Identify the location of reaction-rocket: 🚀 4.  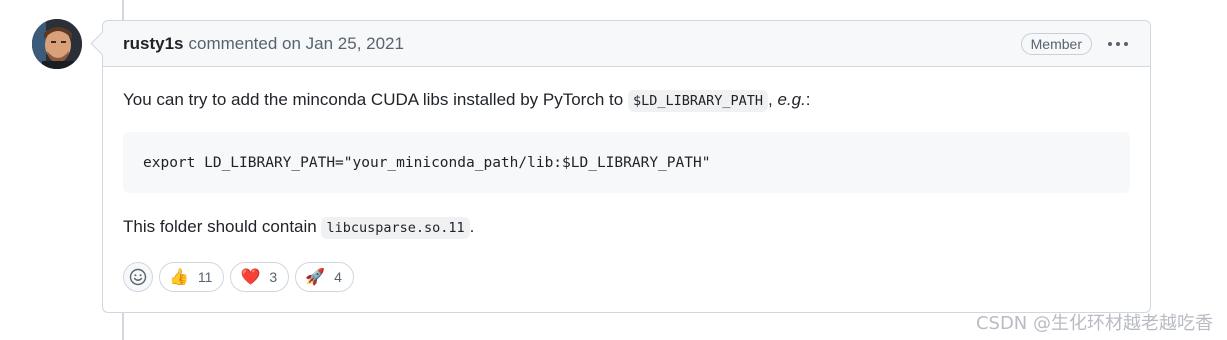
(324, 277).